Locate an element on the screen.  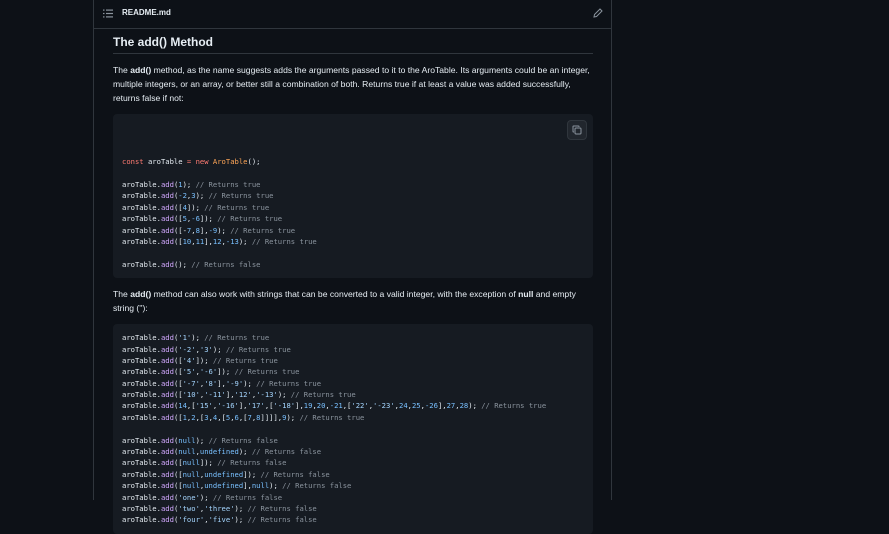
code-token: aroTable is located at coordinates (165, 162).